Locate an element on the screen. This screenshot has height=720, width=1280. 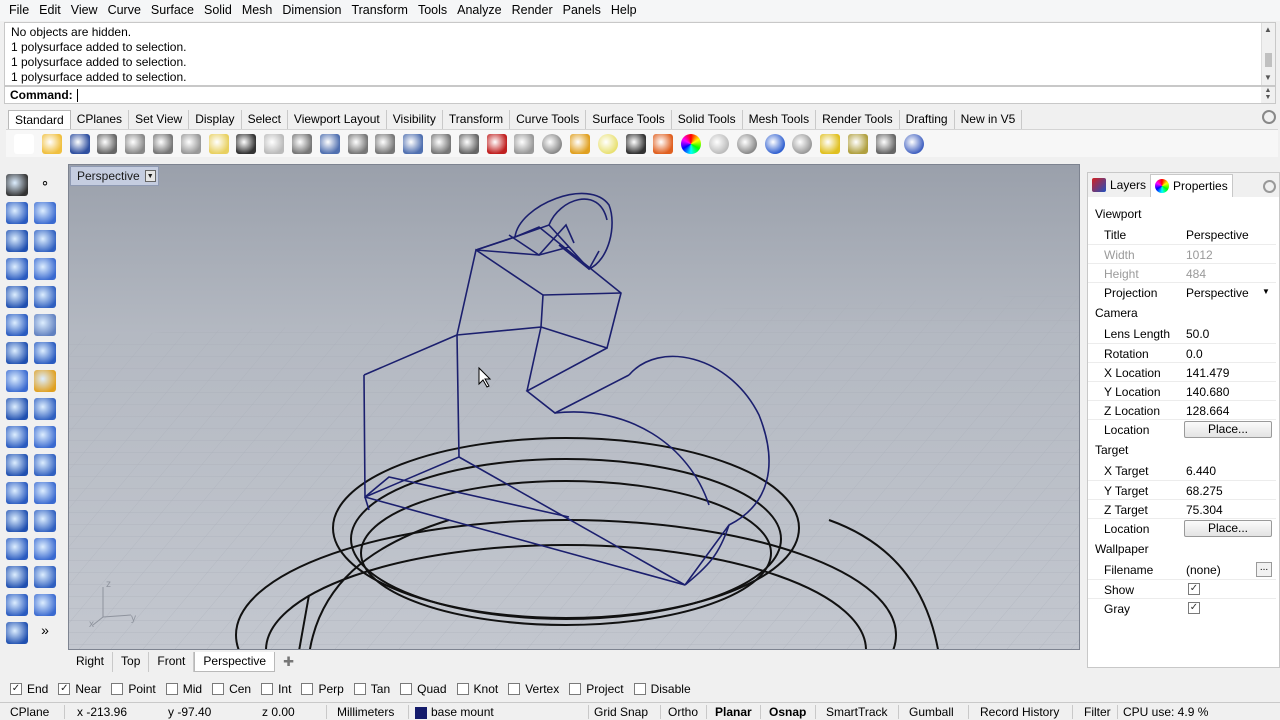
osnap-near: ✓ Near is located at coordinates (79, 689).